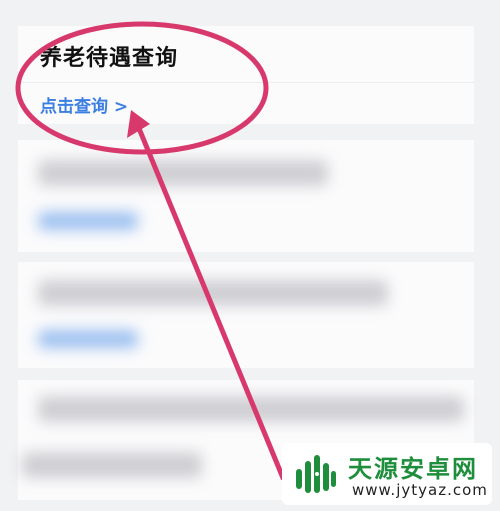 The width and height of the screenshot is (500, 511). I want to click on watermark-site-url: www.jytyaz.com, so click(420, 490).